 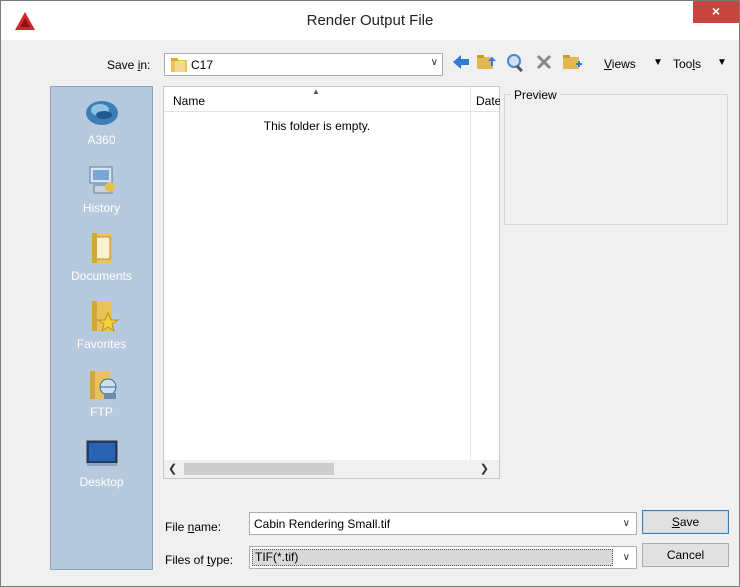 I want to click on place-a360: A360, so click(x=101, y=121).